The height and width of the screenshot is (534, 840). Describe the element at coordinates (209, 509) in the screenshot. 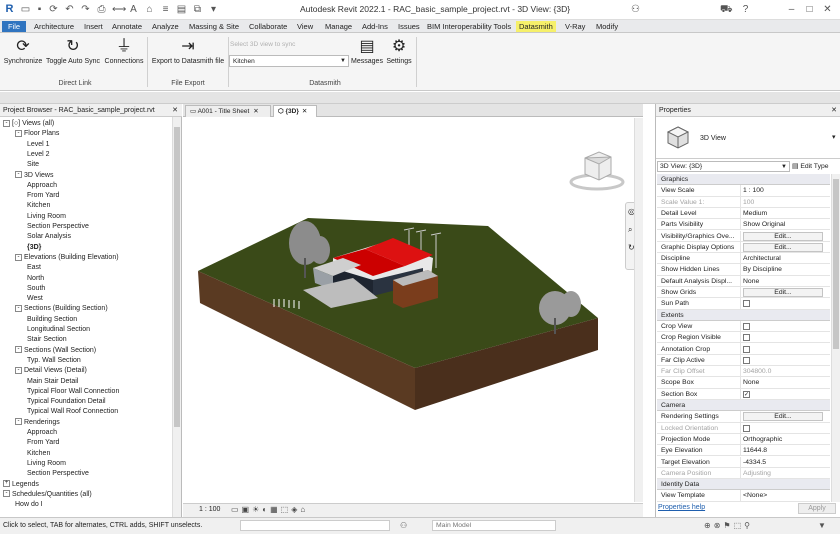

I see `view-scale: 1 : 100` at that location.